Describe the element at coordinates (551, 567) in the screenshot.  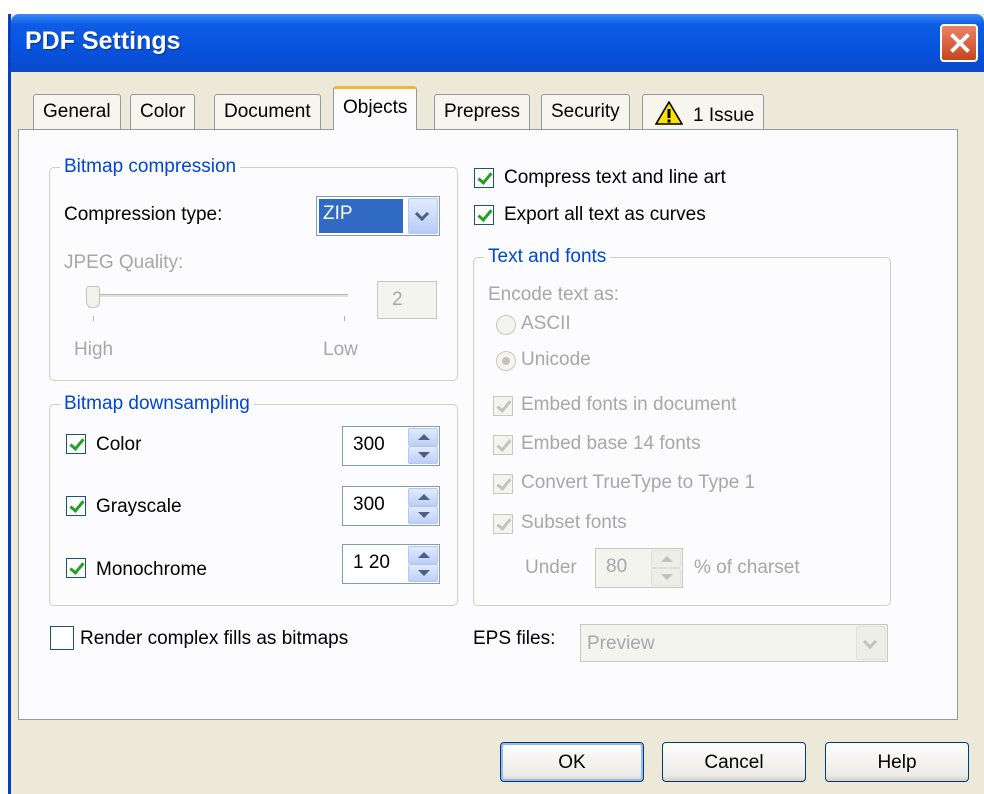
I see `under-label: Under` at that location.